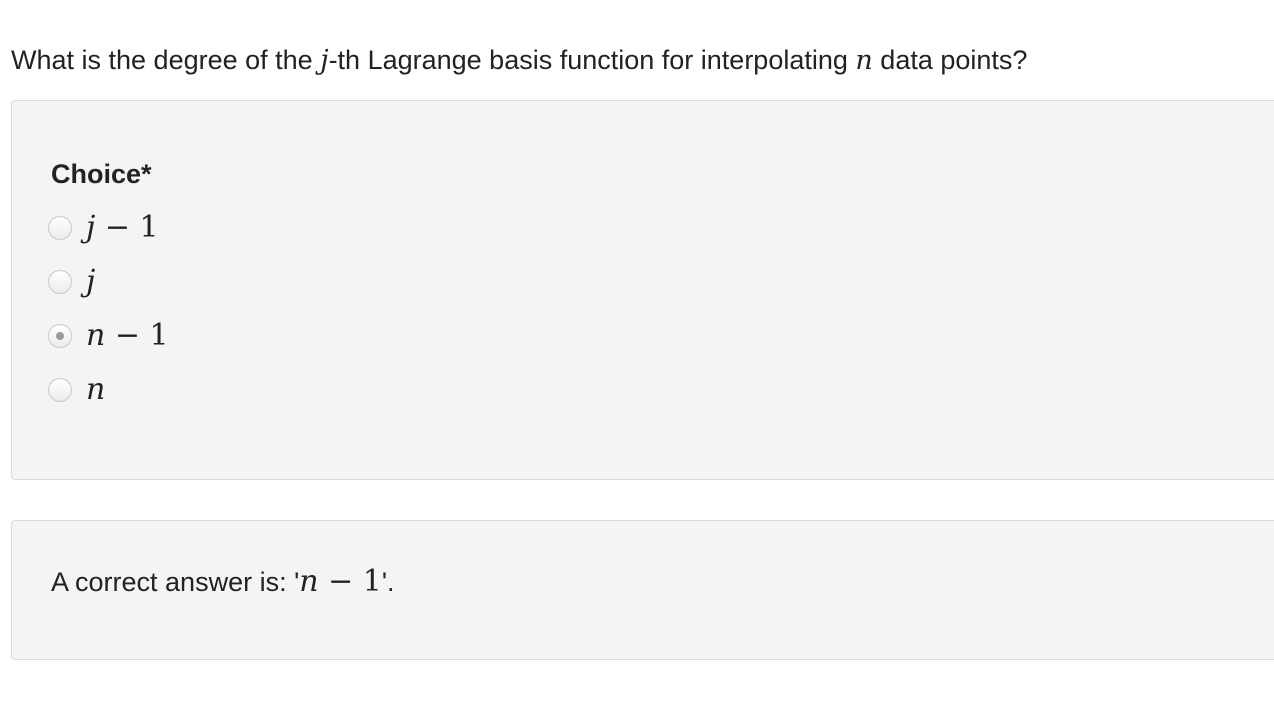 The width and height of the screenshot is (1274, 708). What do you see at coordinates (175, 582) in the screenshot?
I see `answer-prefix: A correct answer is: '` at bounding box center [175, 582].